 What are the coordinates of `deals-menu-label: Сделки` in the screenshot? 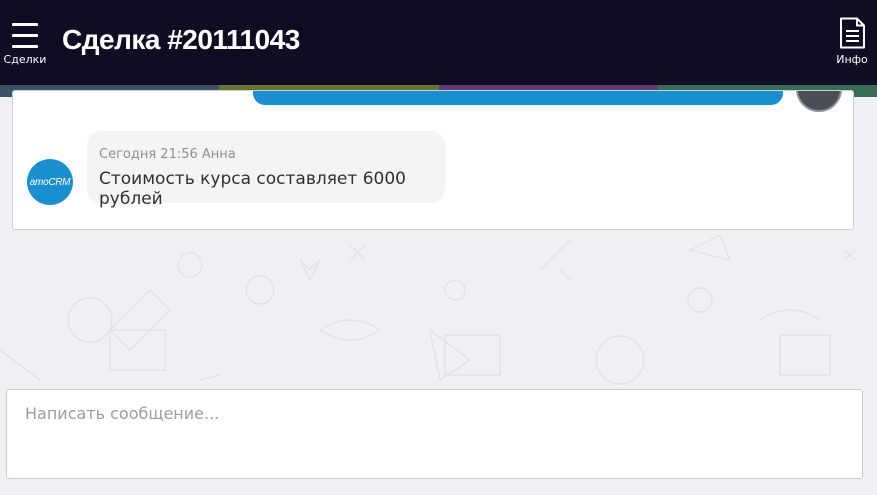 It's located at (25, 59).